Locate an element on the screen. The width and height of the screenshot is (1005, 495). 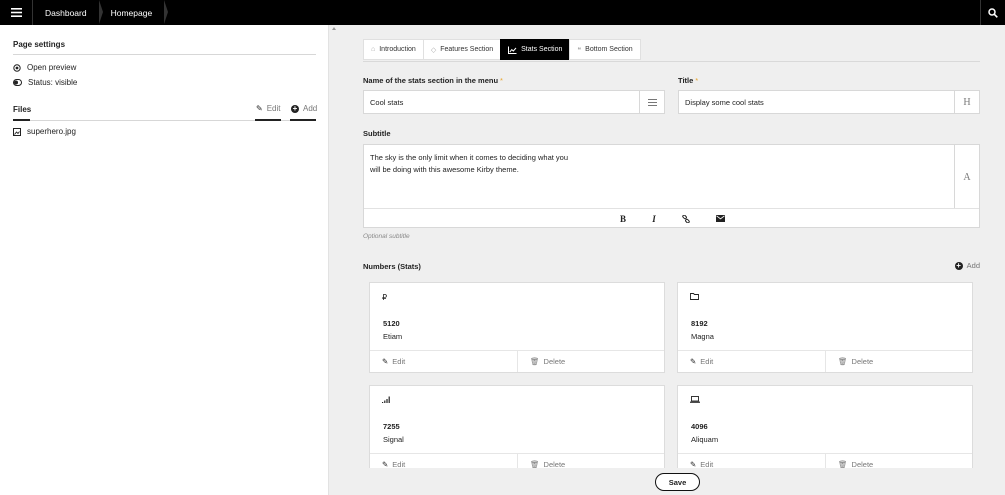
menu-name-label-text: Name of the stats section in the menu is located at coordinates (431, 80).